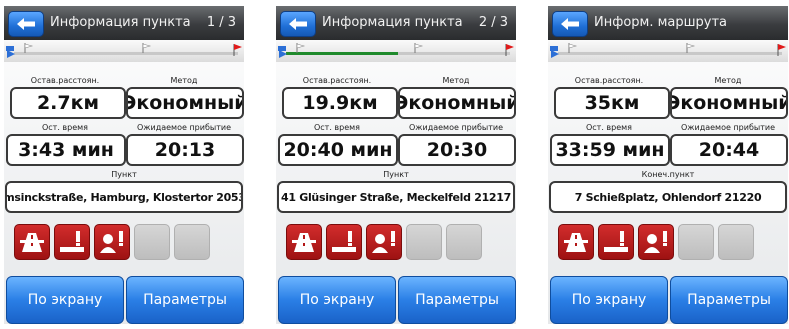  Describe the element at coordinates (457, 150) in the screenshot. I see `eta-value: 20:30` at that location.